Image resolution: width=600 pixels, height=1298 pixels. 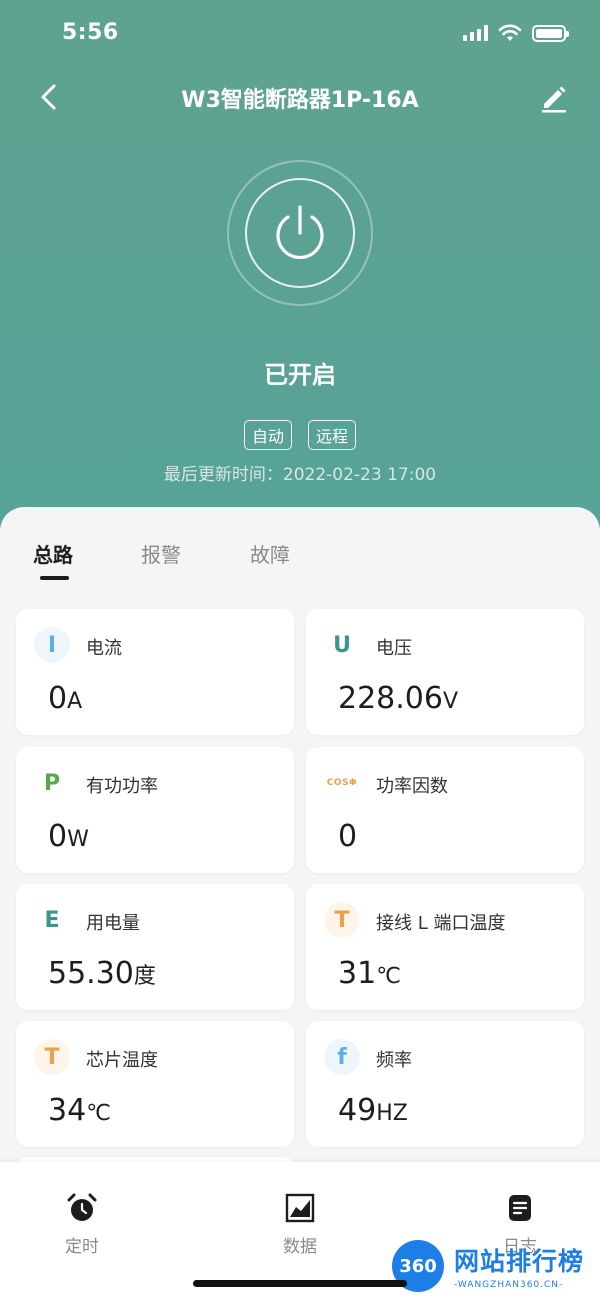 I want to click on signal-icon, so click(x=475, y=33).